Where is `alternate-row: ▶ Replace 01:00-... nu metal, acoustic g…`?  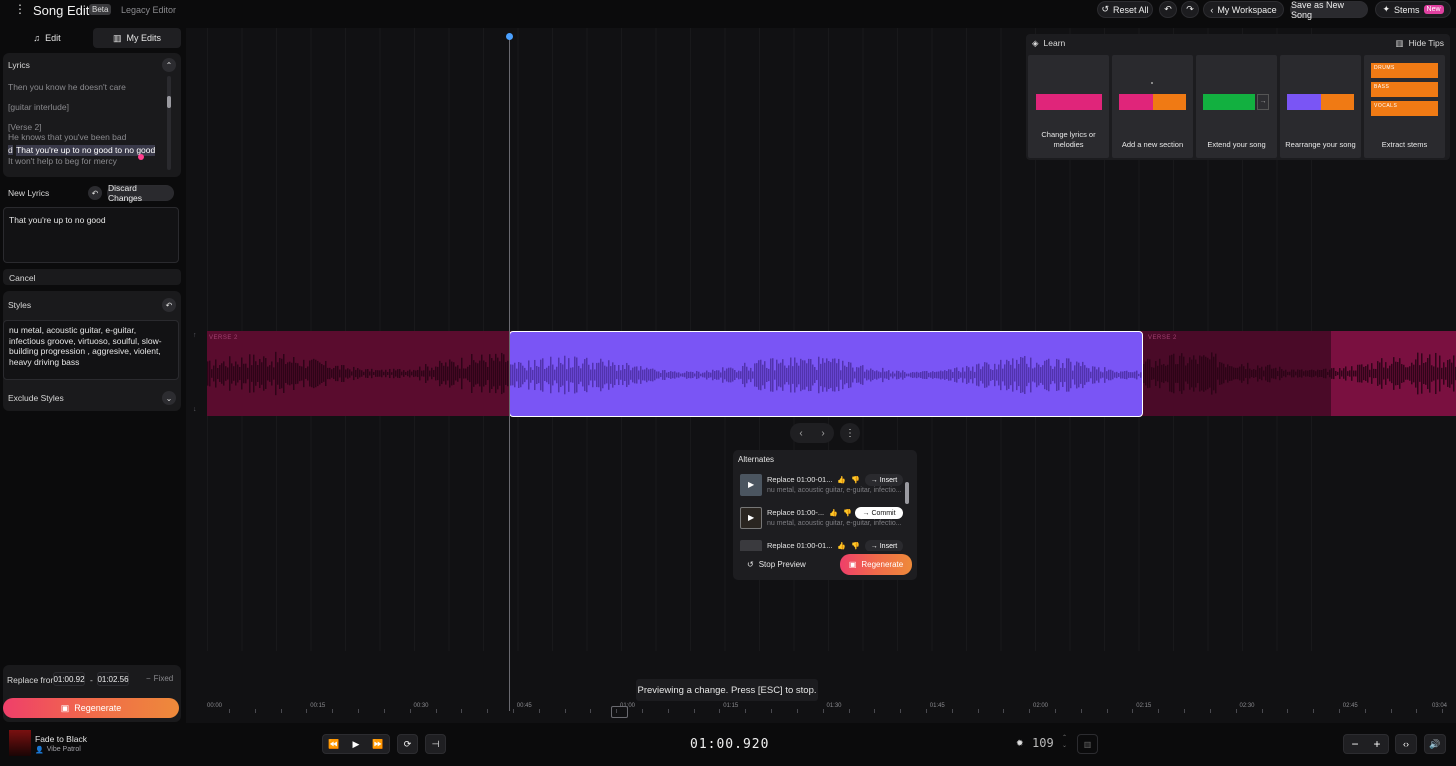 alternate-row: ▶ Replace 01:00-... nu metal, acoustic g… is located at coordinates (822, 519).